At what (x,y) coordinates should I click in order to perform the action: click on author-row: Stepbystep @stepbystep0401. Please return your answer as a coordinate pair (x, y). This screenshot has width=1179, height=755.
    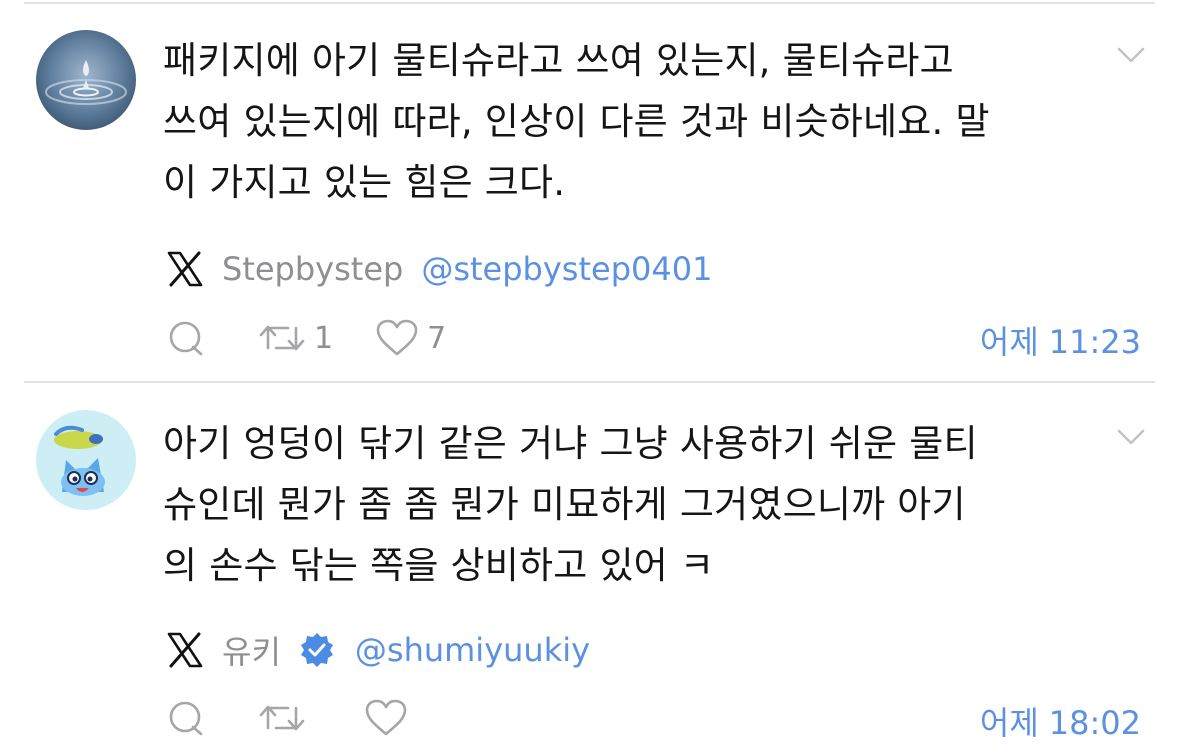
    Looking at the image, I should click on (439, 269).